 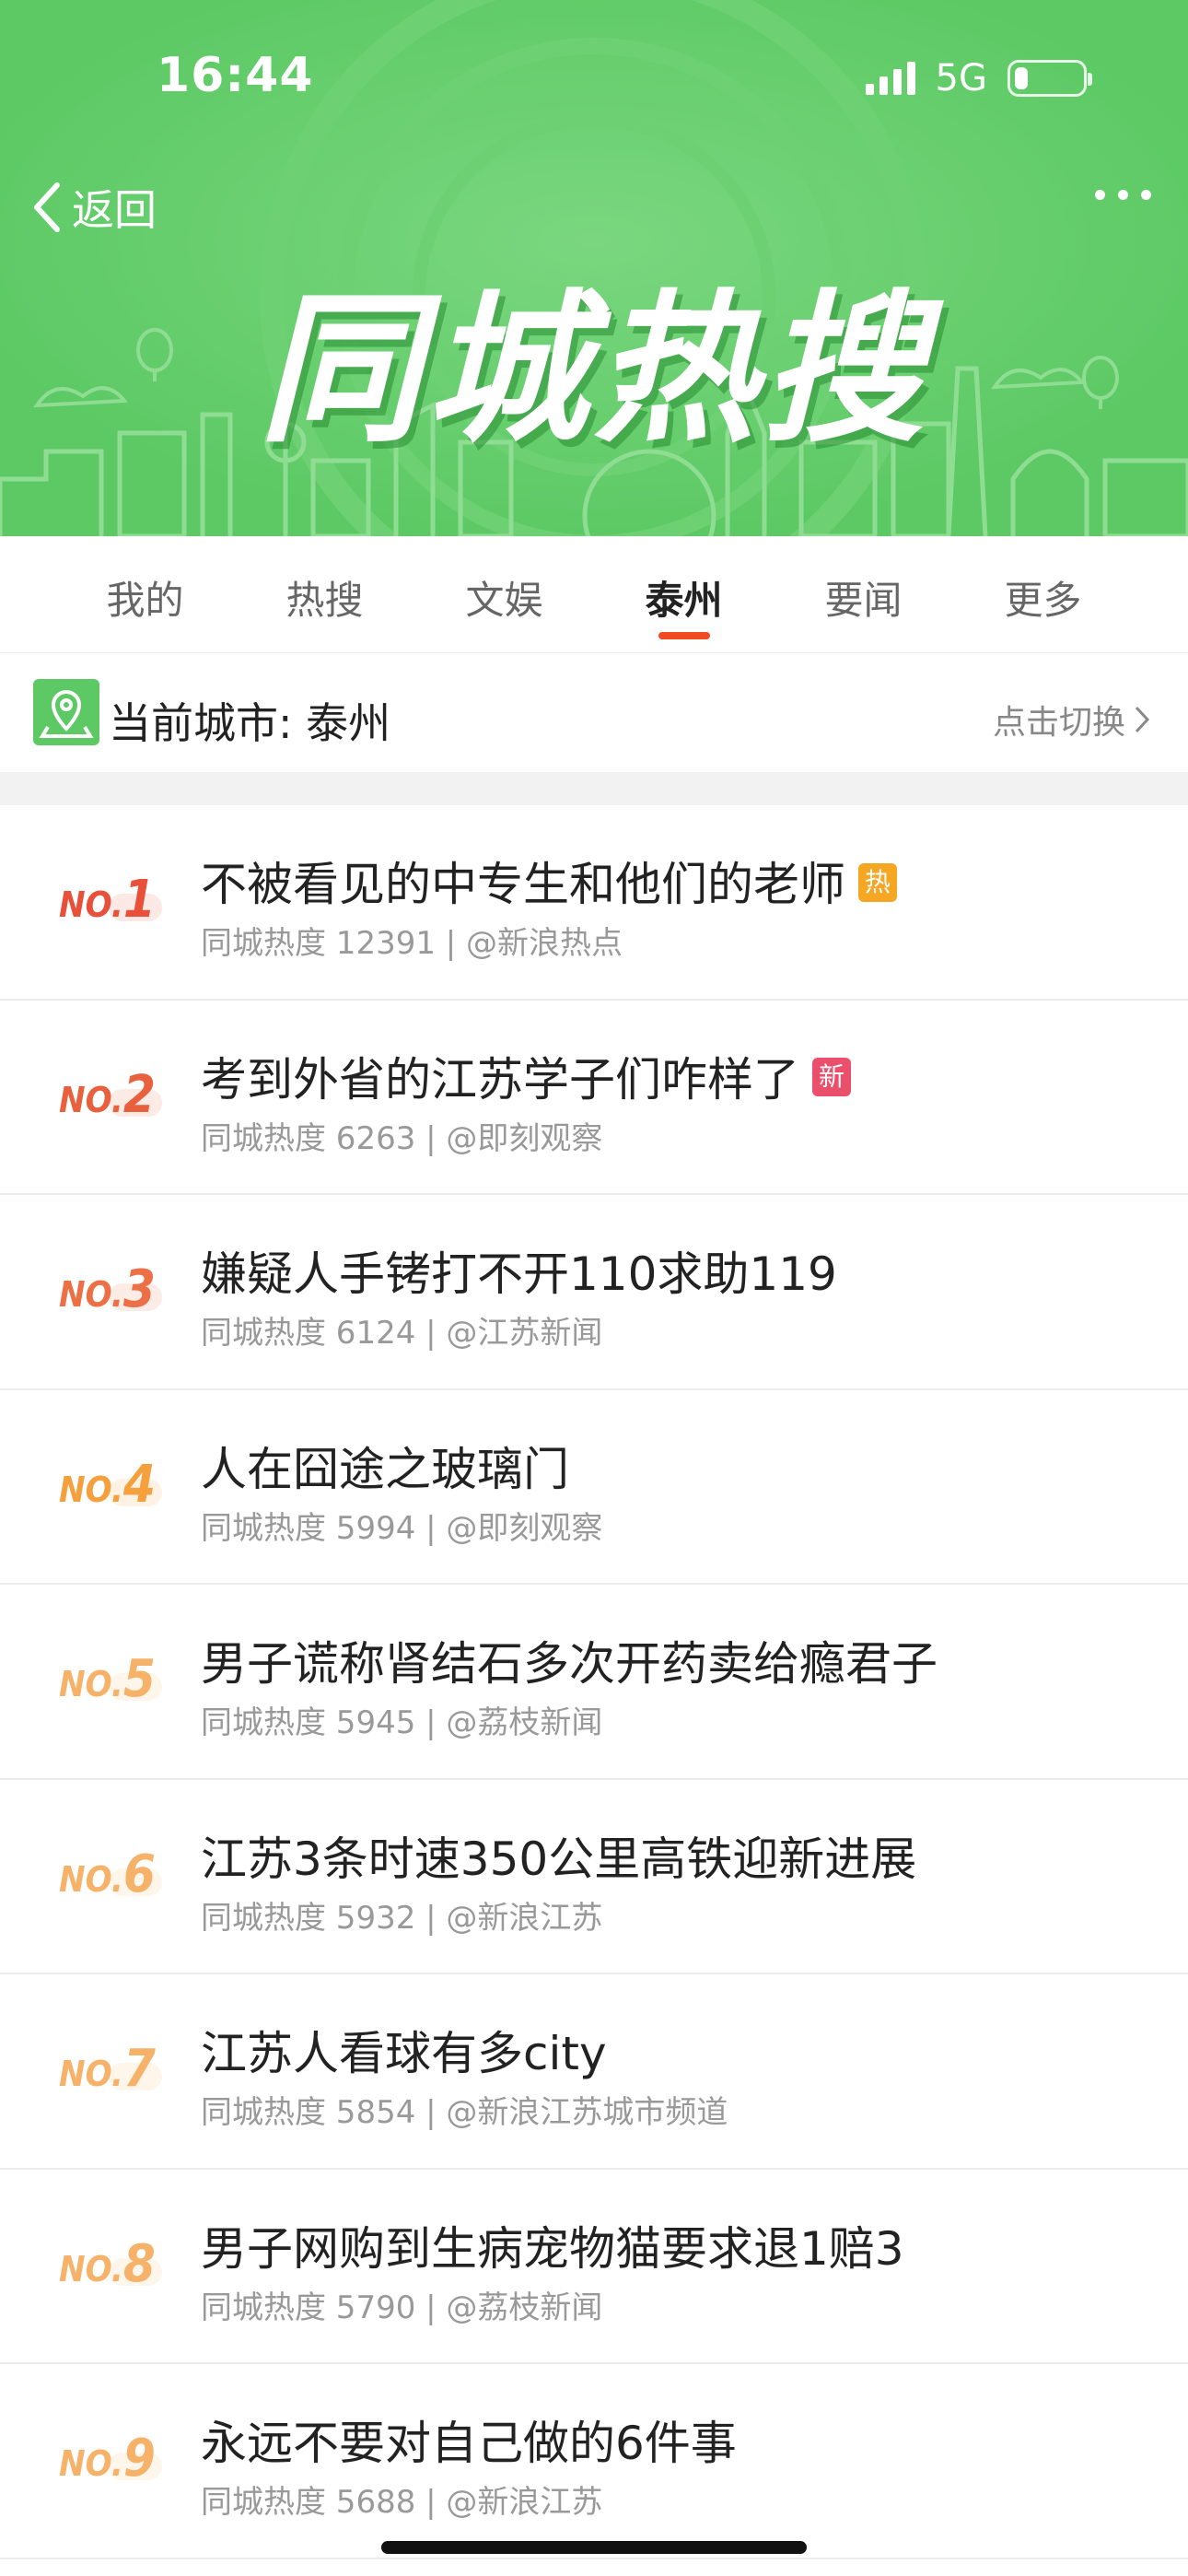 I want to click on item-meta: 同城热度 6124 | @江苏新闻, so click(x=402, y=1333).